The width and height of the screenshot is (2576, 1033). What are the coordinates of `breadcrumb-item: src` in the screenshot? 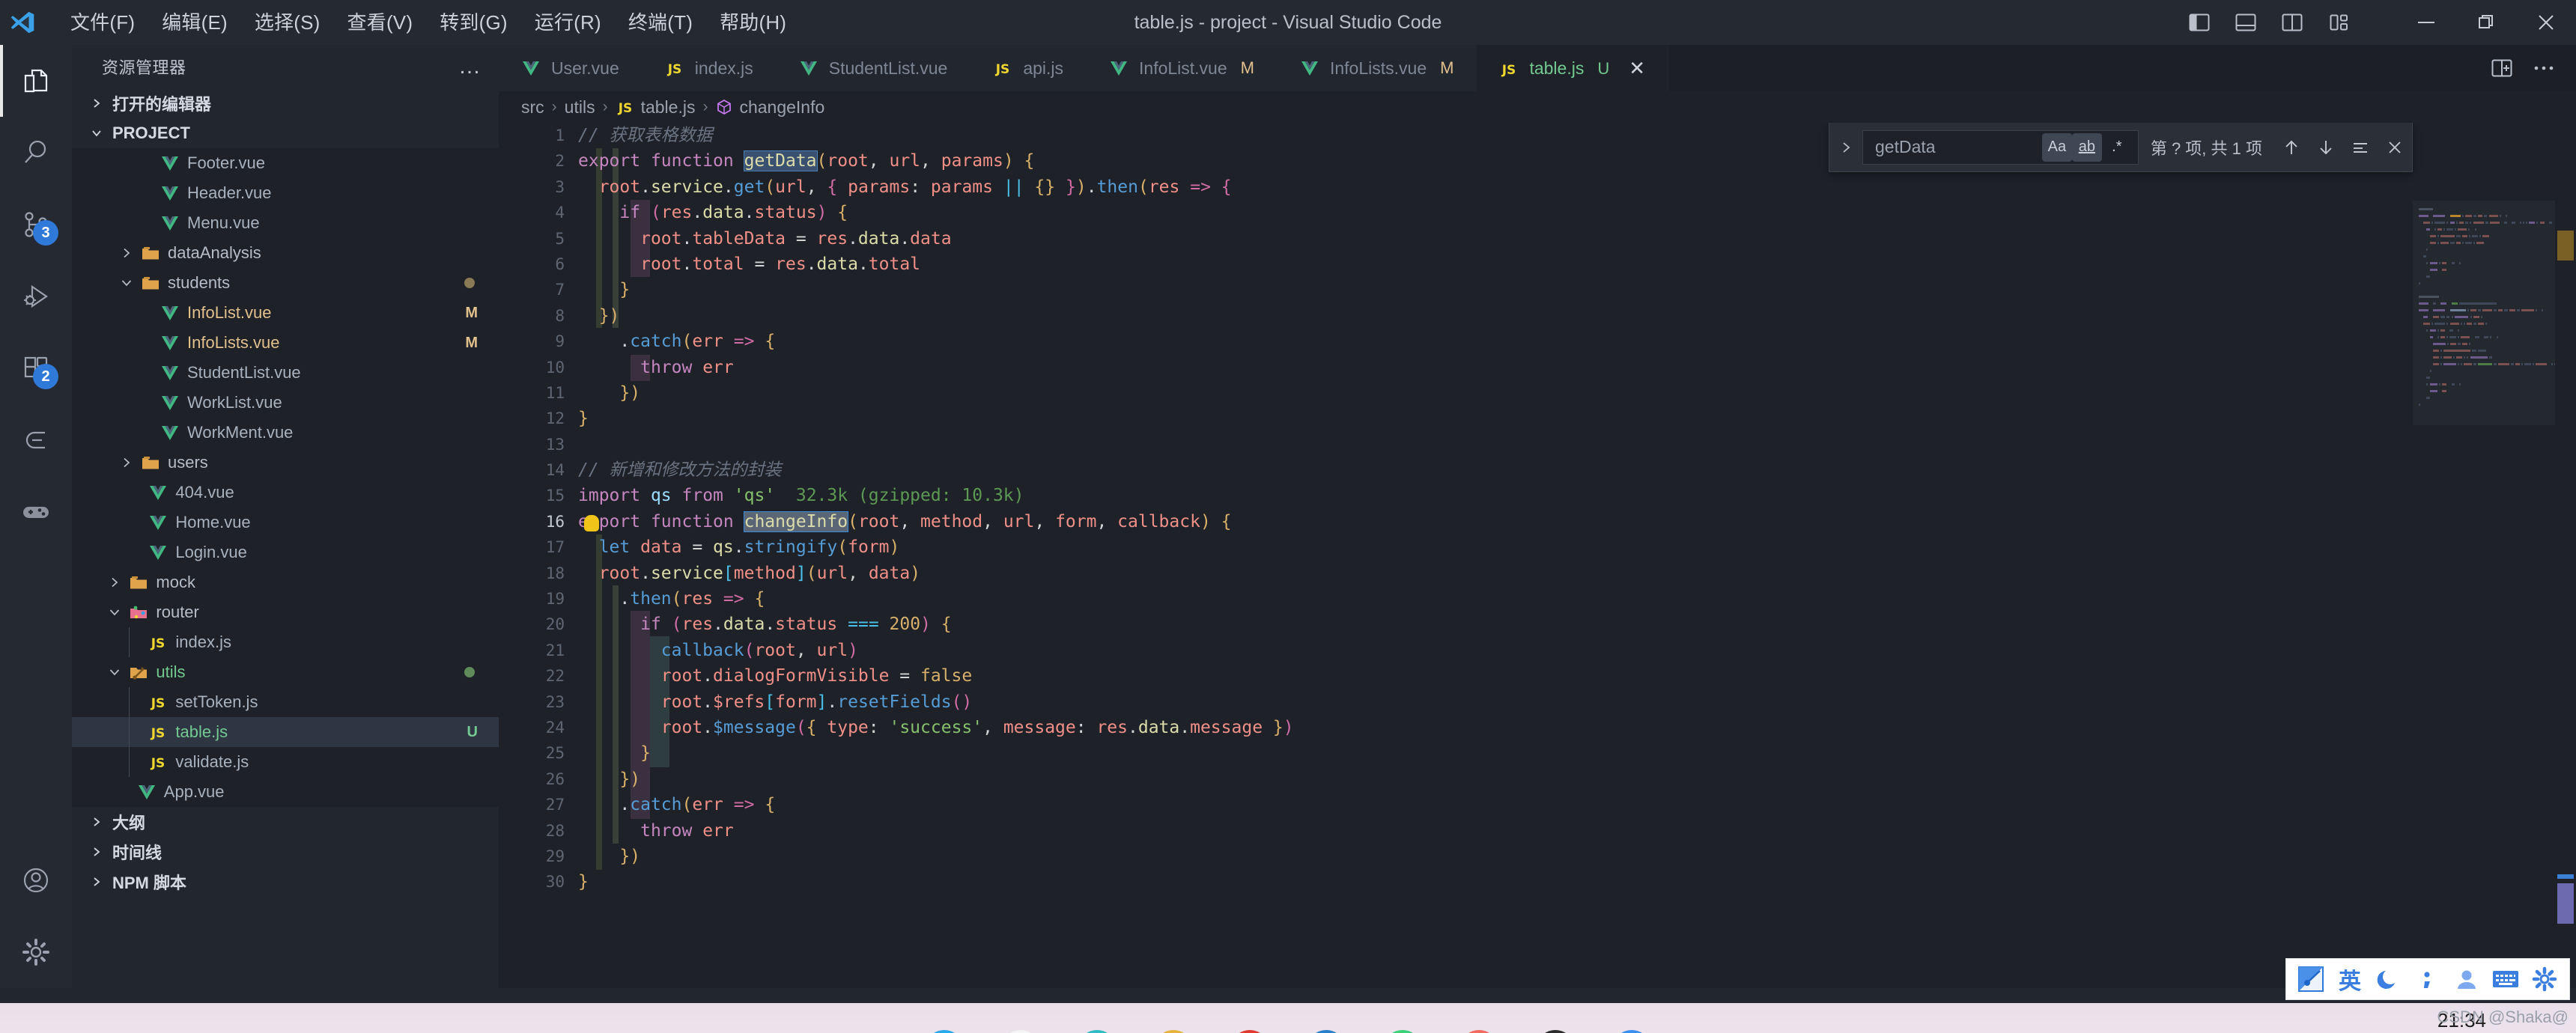 It's located at (532, 107).